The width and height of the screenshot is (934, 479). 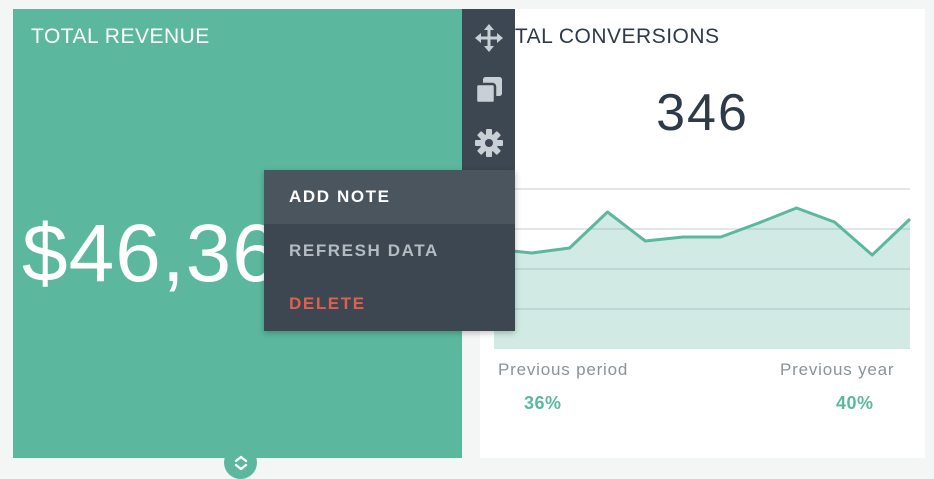 I want to click on widget-toolbar, so click(x=488, y=90).